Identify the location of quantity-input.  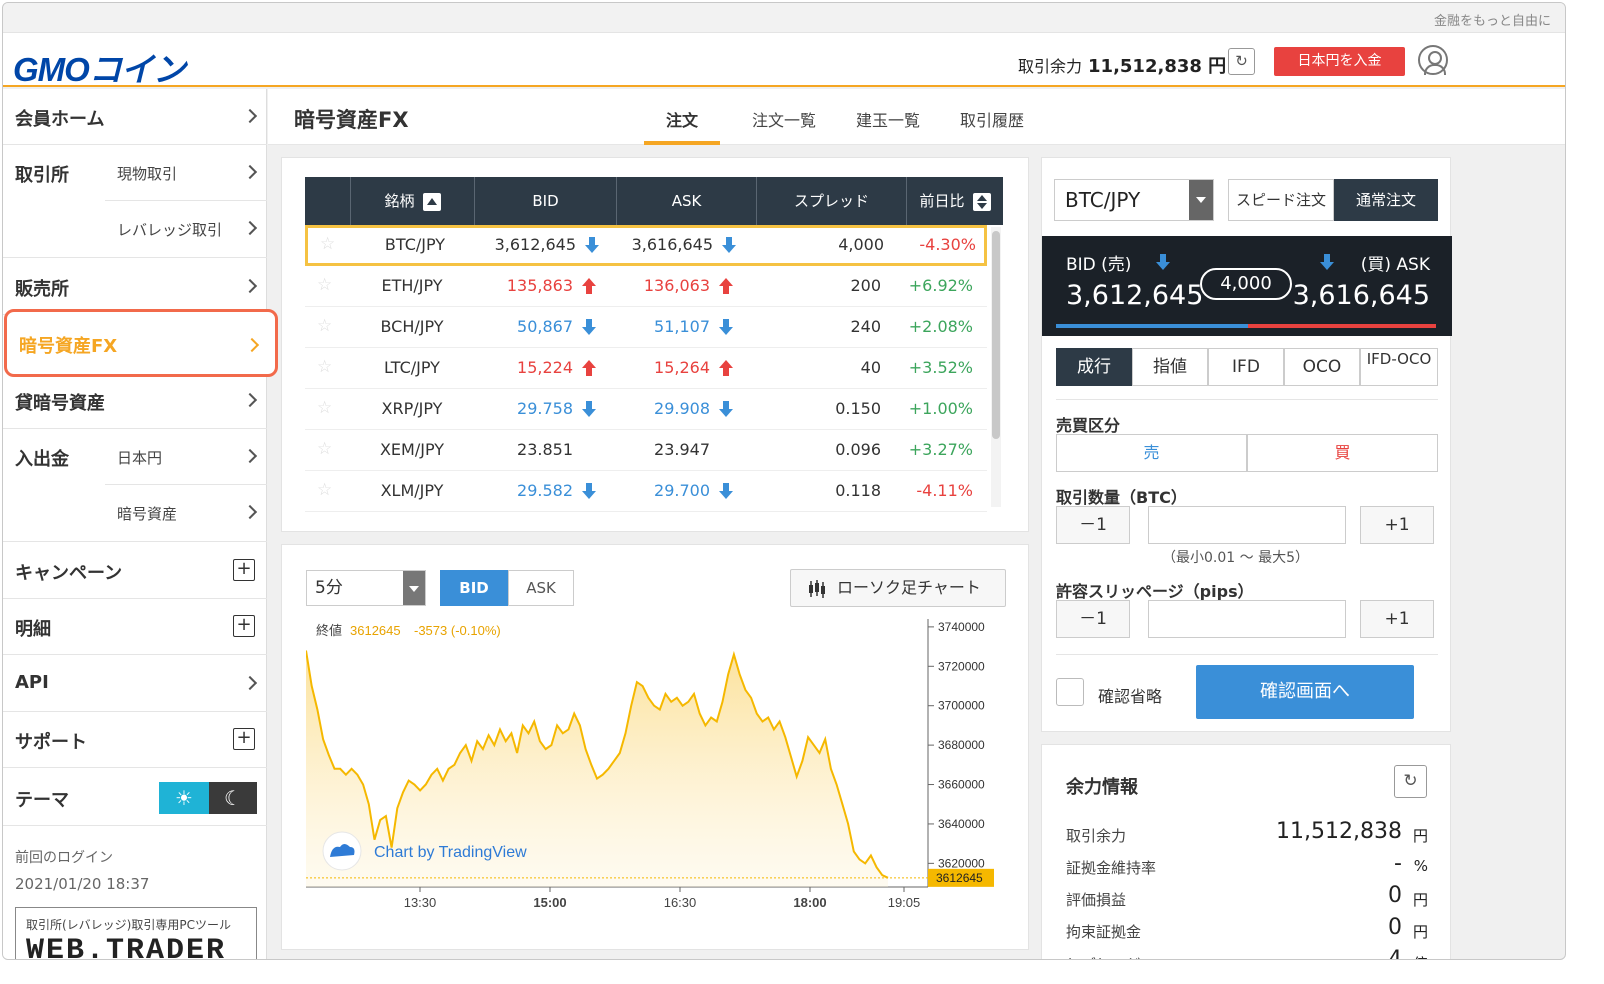
(1247, 525).